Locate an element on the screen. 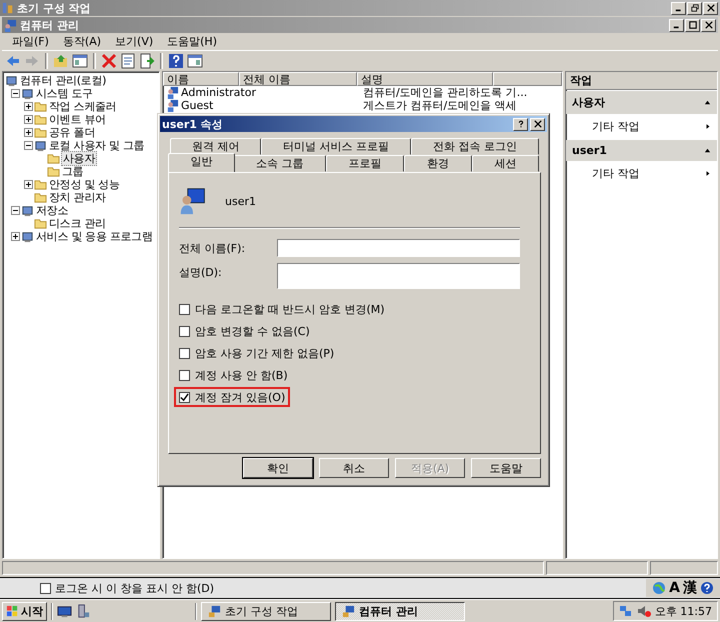 The width and height of the screenshot is (720, 622). input-mode-button: 漢 is located at coordinates (690, 588).